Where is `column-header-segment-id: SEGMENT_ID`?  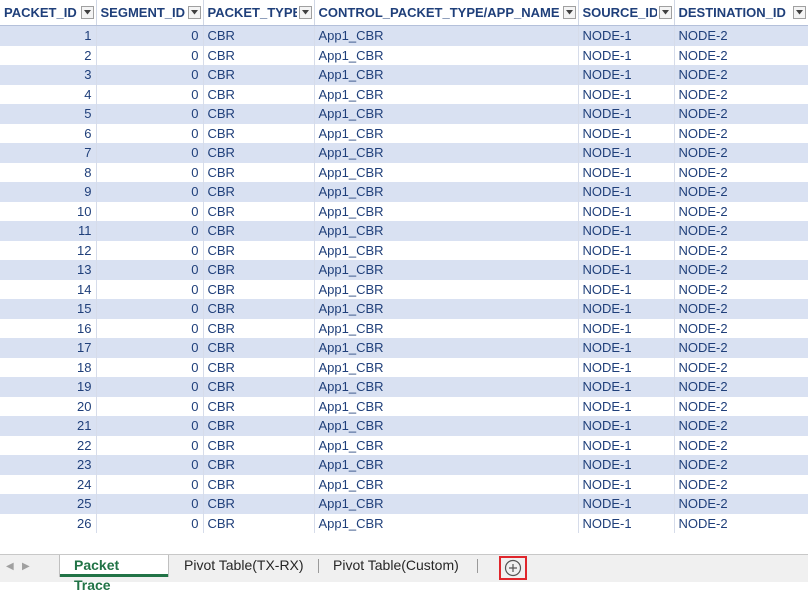 column-header-segment-id: SEGMENT_ID is located at coordinates (150, 13).